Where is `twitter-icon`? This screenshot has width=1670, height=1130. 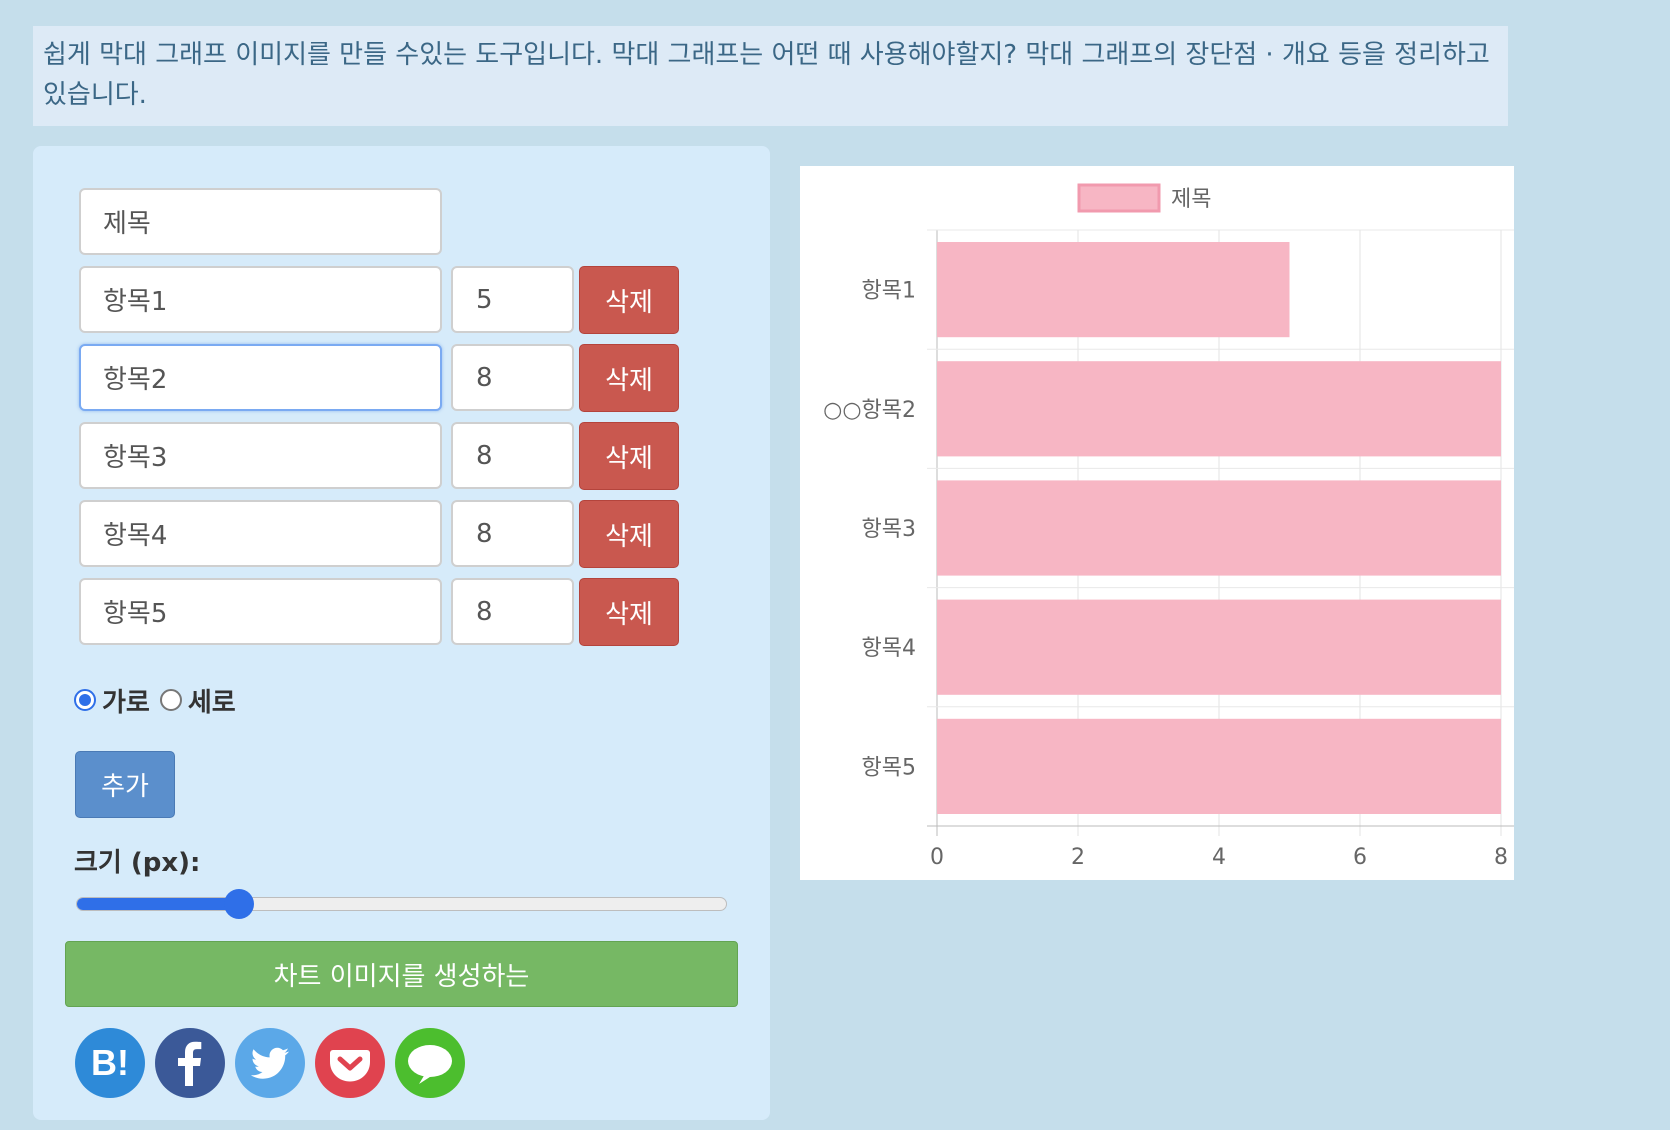
twitter-icon is located at coordinates (270, 1063).